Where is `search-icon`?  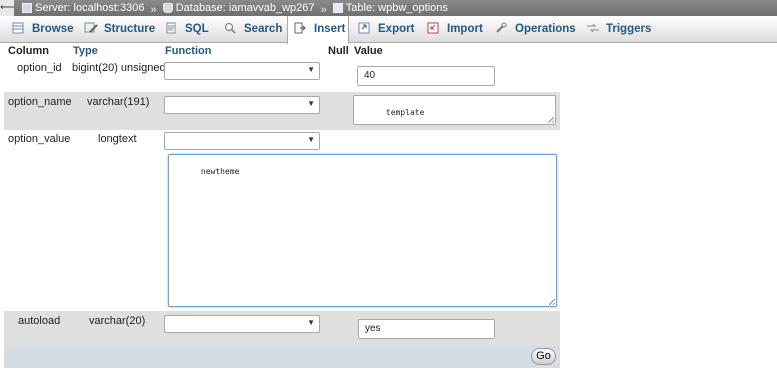
search-icon is located at coordinates (231, 28).